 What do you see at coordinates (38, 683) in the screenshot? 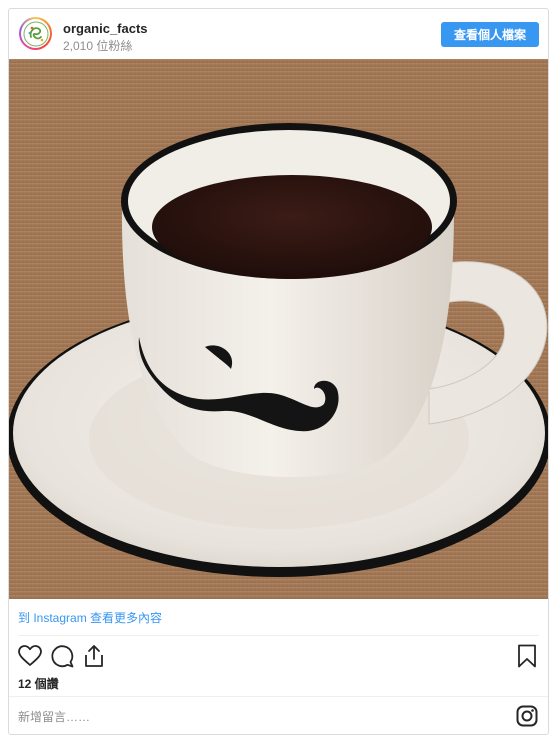
I see `like-count: 12 個讚` at bounding box center [38, 683].